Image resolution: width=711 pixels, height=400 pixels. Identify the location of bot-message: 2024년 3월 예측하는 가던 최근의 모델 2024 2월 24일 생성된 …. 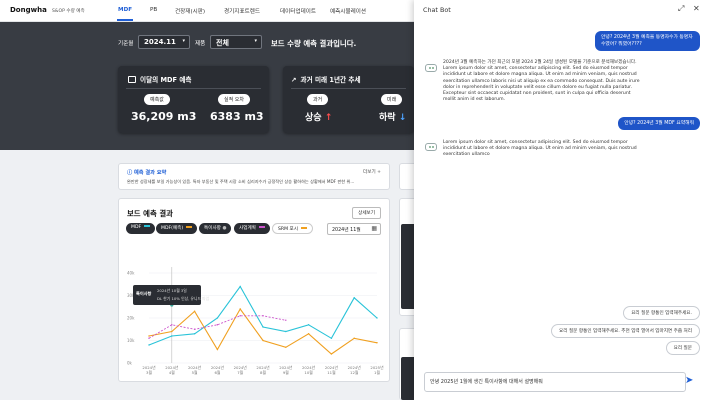
(541, 81).